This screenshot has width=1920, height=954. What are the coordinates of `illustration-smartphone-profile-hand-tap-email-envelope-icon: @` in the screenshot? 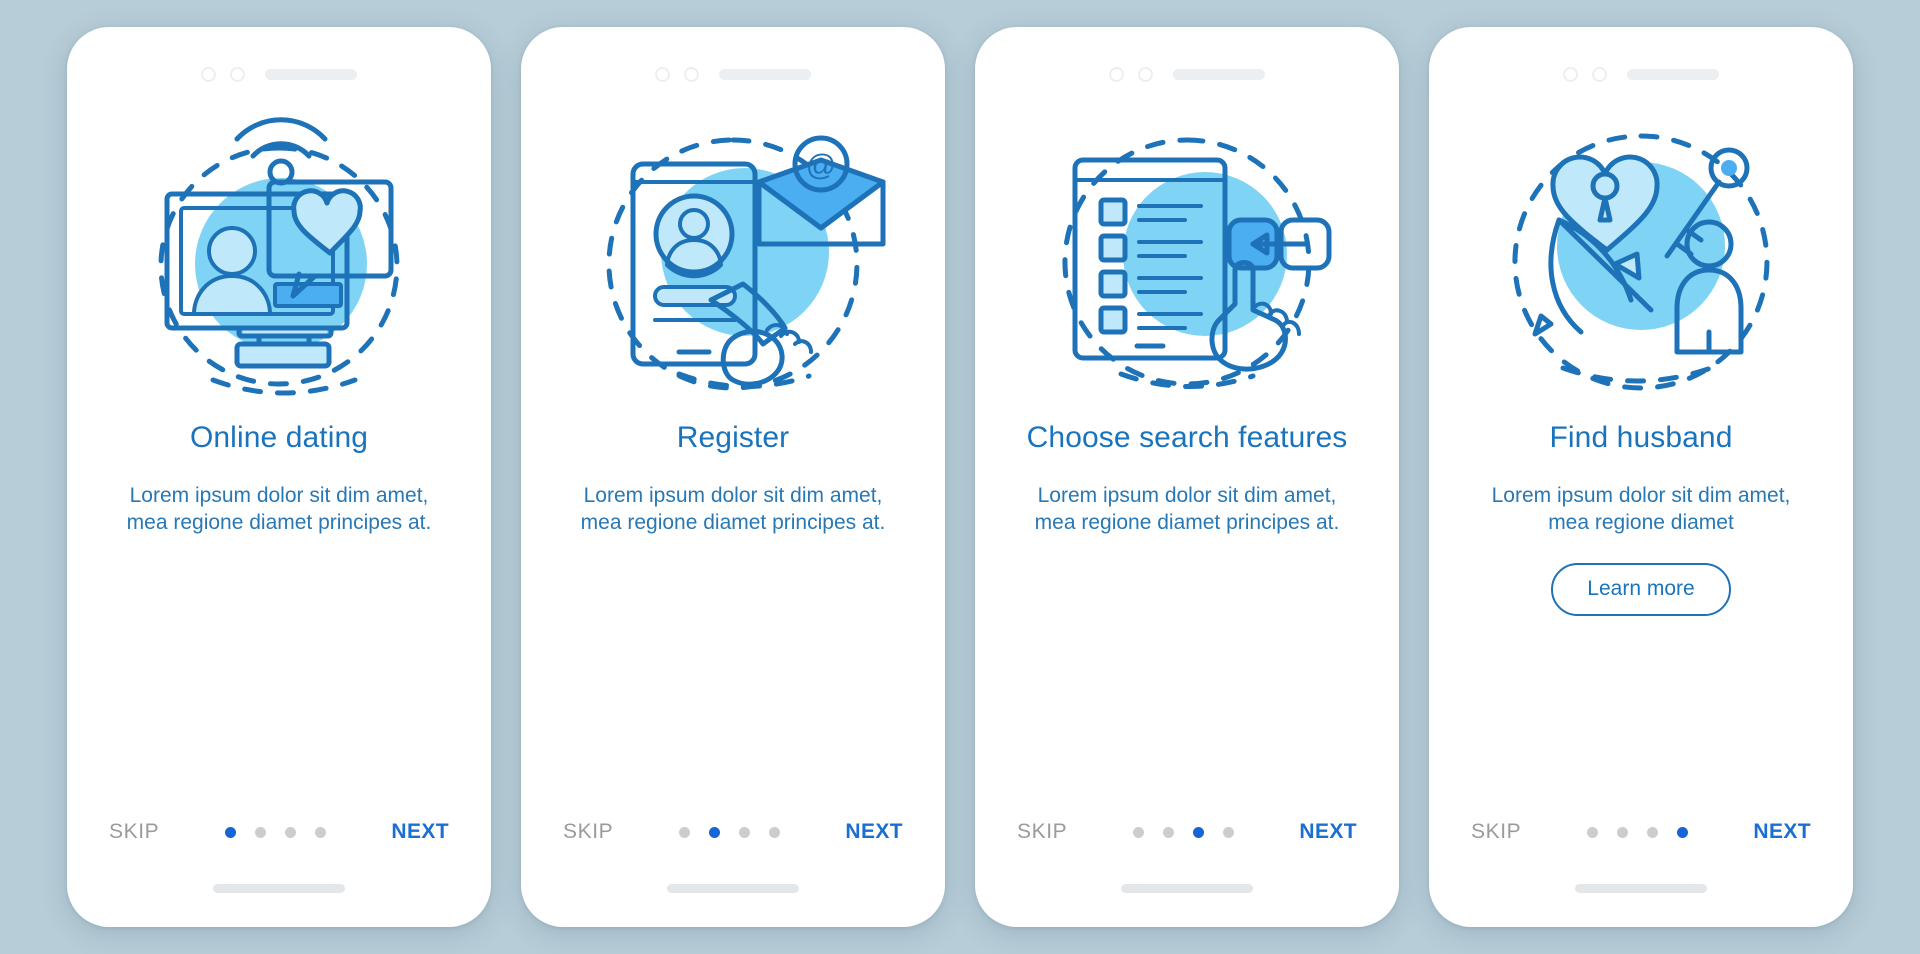 It's located at (734, 260).